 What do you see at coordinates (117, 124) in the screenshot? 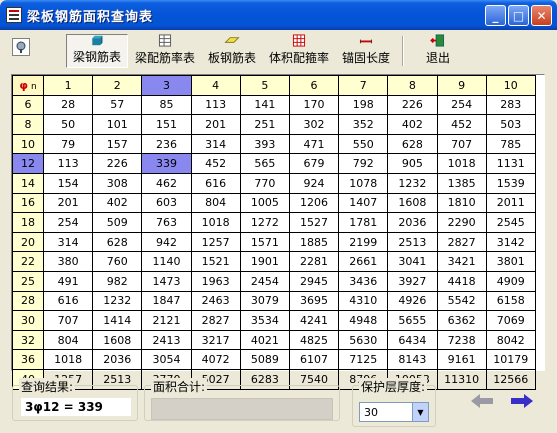
I see `table-cell: 101` at bounding box center [117, 124].